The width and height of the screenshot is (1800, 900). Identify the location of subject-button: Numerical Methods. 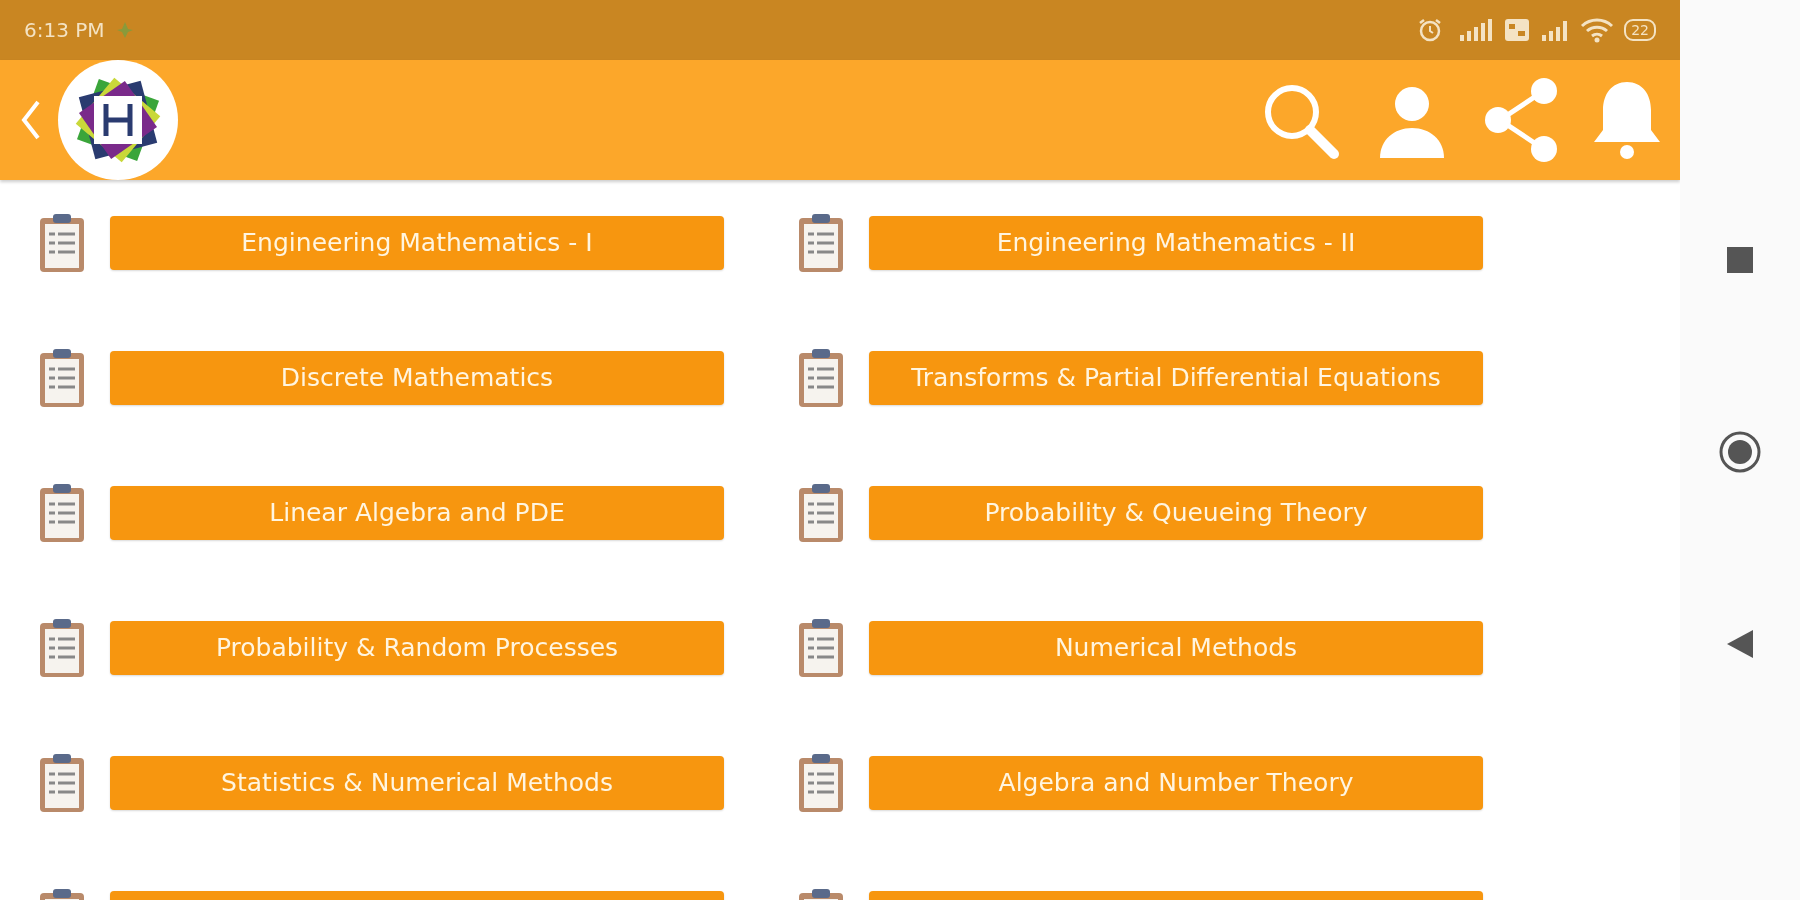
(1176, 648).